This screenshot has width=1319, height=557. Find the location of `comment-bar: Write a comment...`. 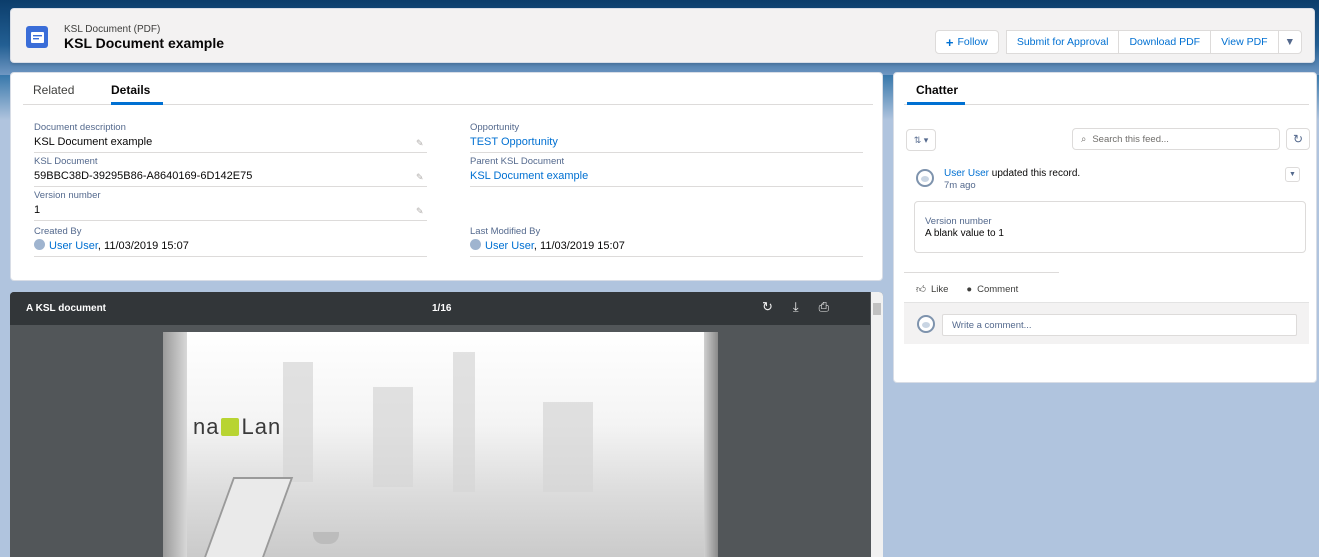

comment-bar: Write a comment... is located at coordinates (1106, 323).